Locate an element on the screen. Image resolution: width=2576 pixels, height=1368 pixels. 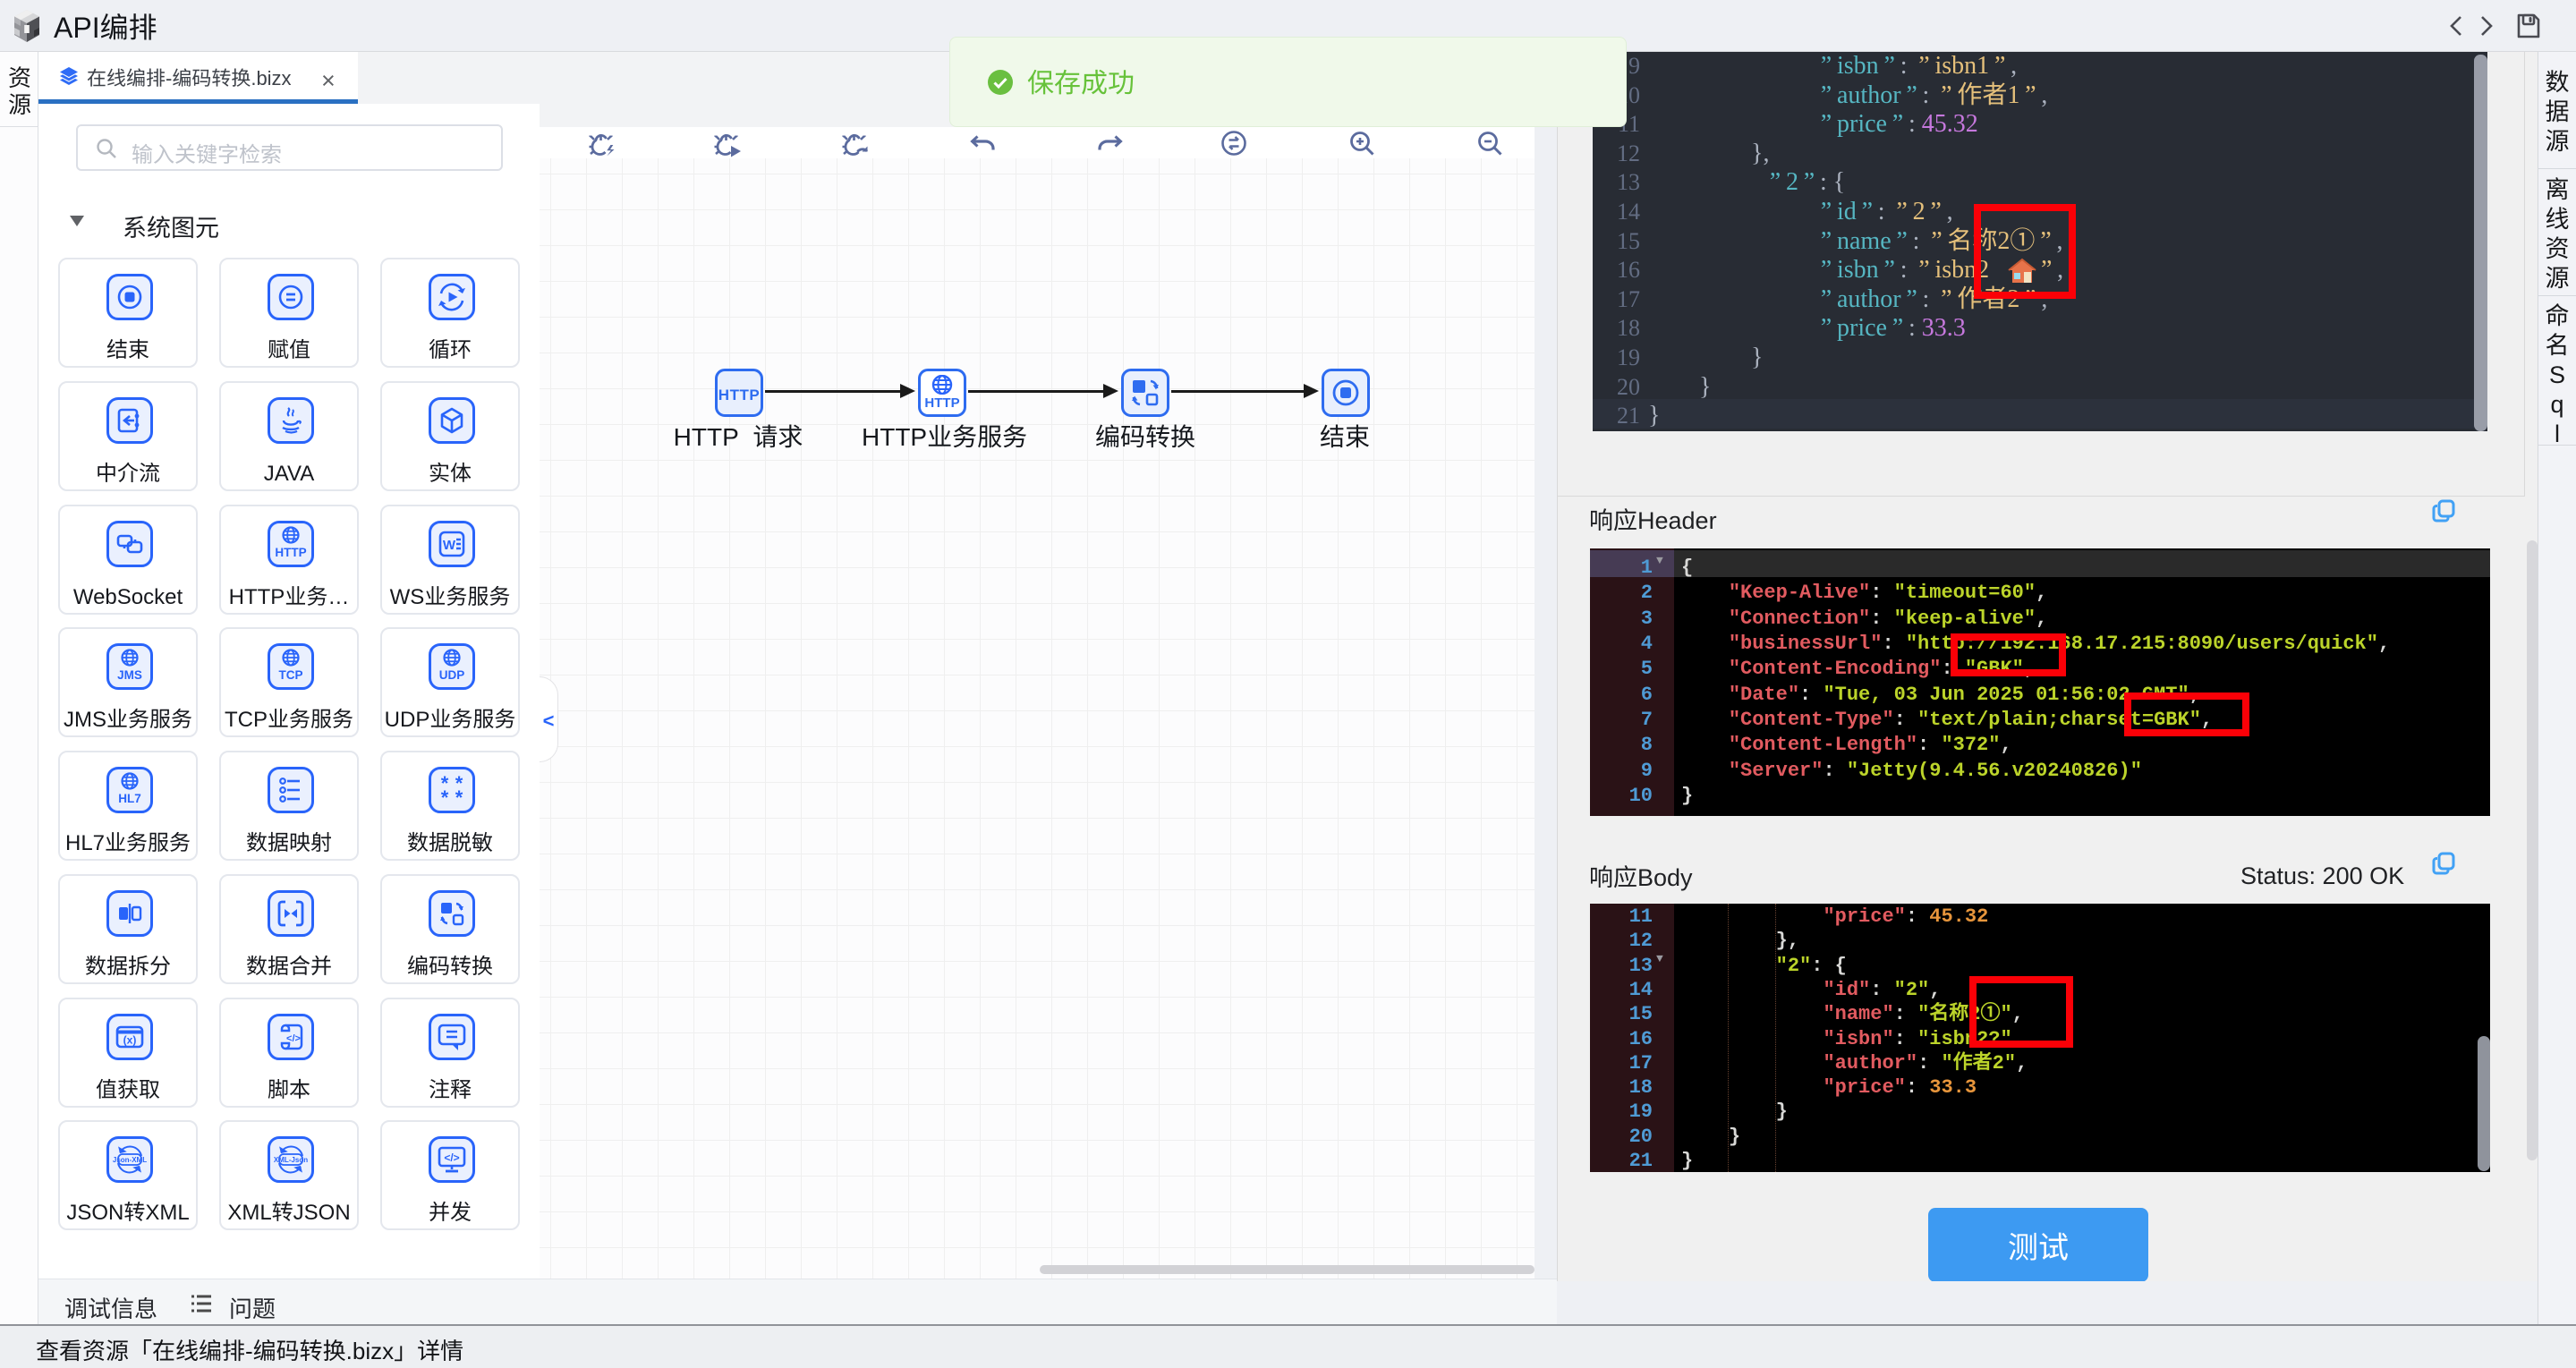
svg-text: TCP is located at coordinates (291, 675).